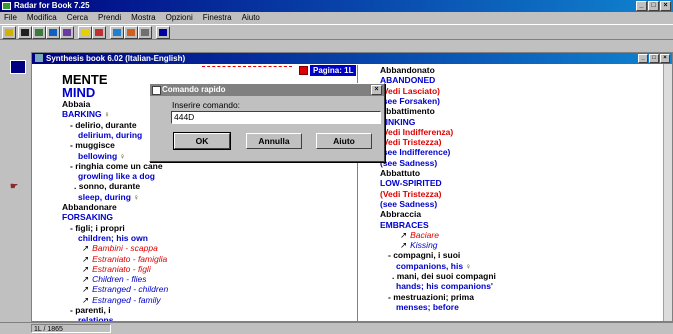  I want to click on menu-prendi: Prendi, so click(109, 18).